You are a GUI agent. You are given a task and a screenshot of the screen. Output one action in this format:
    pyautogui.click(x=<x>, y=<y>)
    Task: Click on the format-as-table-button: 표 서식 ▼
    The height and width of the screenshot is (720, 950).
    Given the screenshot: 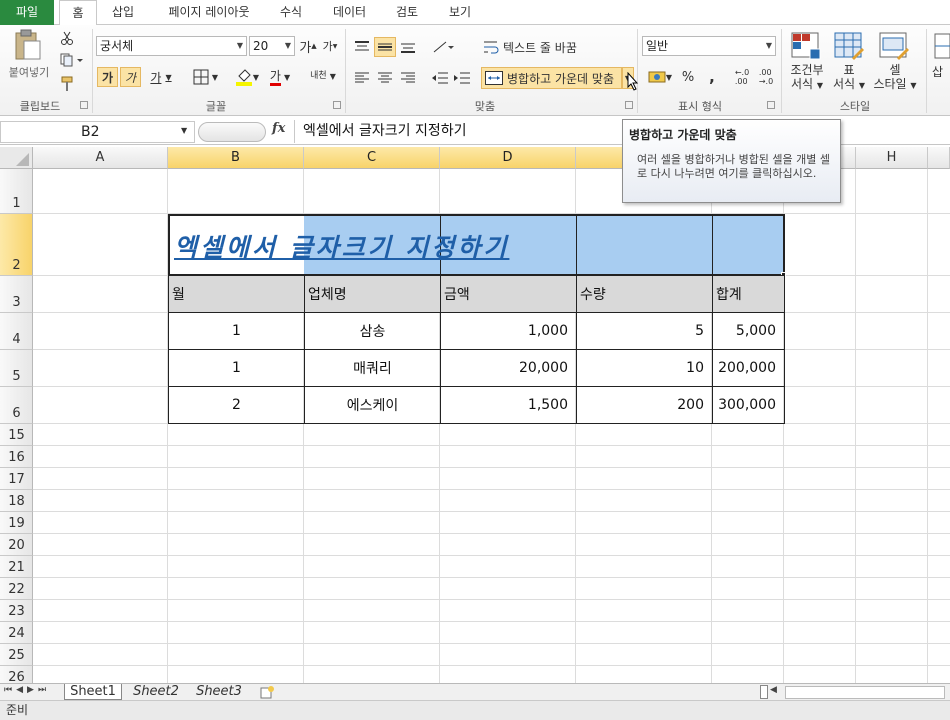 What is the action you would take?
    pyautogui.click(x=849, y=78)
    